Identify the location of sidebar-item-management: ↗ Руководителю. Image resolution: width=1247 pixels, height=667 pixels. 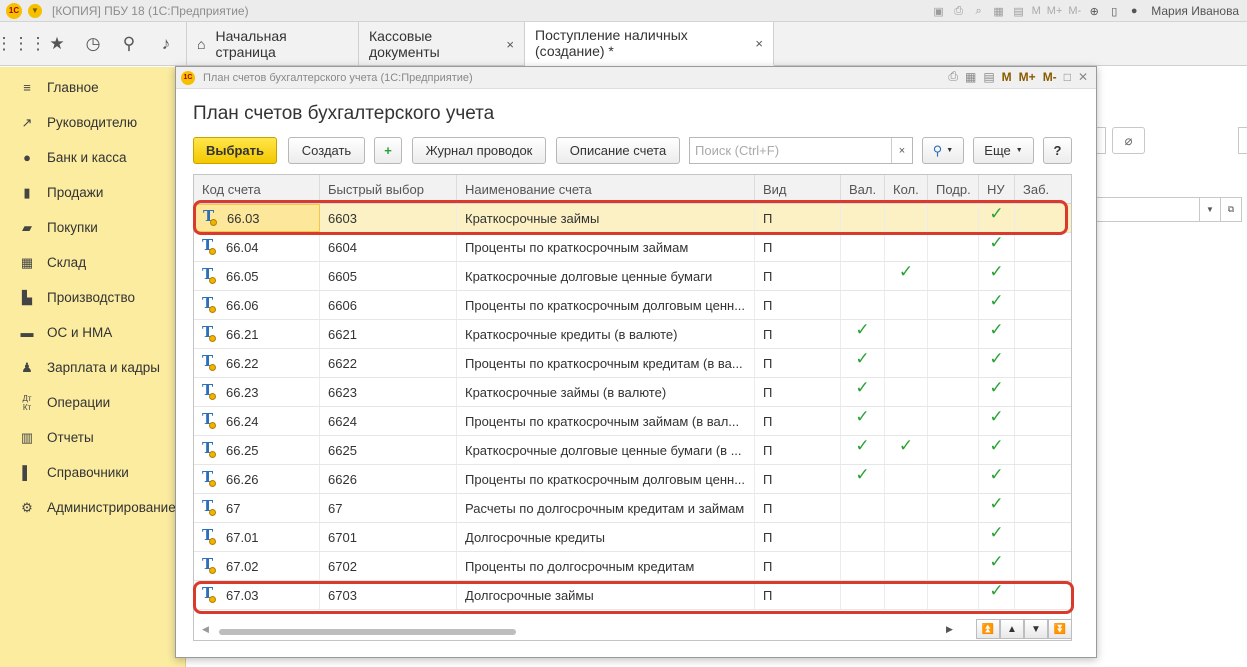
(92, 122).